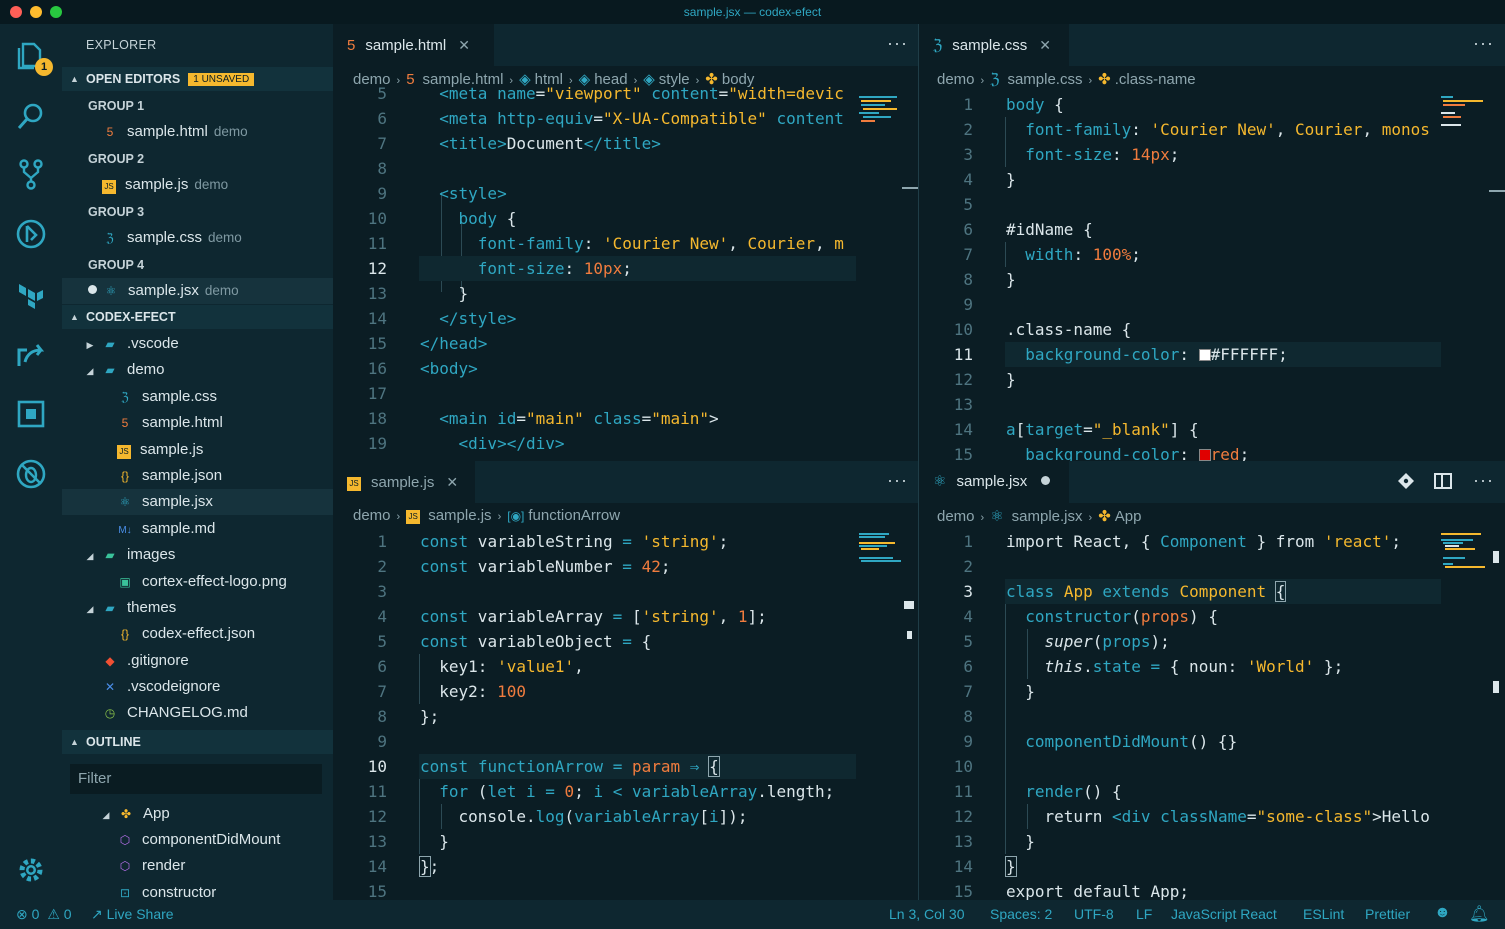 The height and width of the screenshot is (929, 1505). I want to click on class-icon: ✤, so click(1104, 516).